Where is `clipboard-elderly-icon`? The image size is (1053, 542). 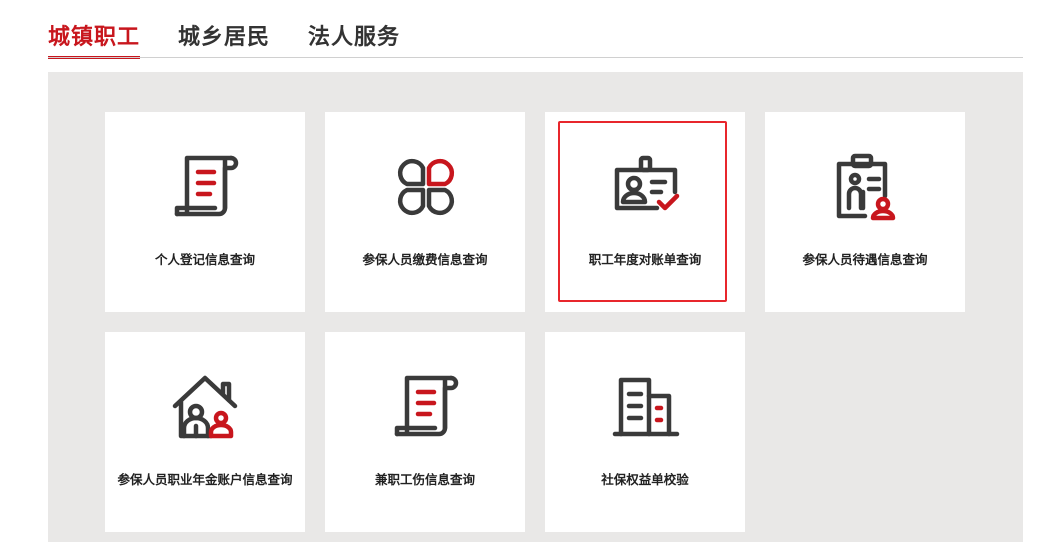
clipboard-elderly-icon is located at coordinates (865, 186).